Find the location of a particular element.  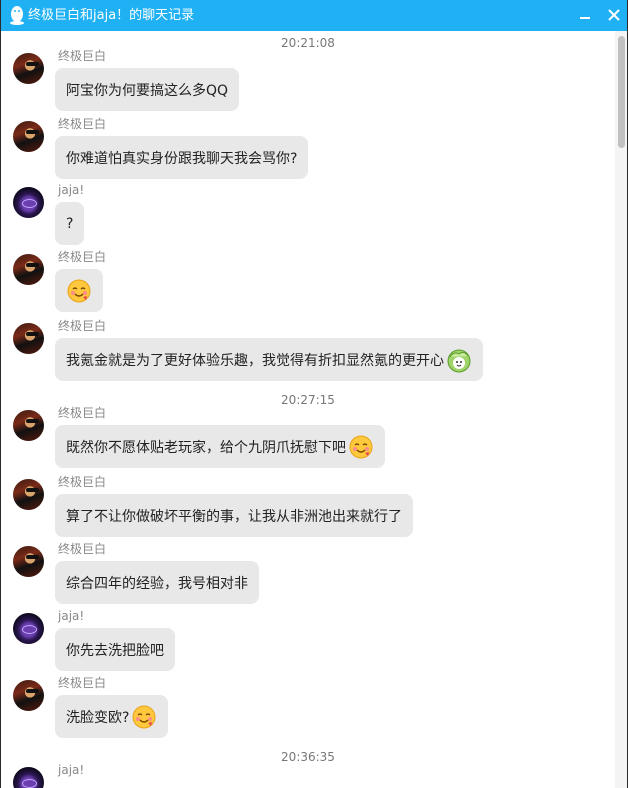

message-bubble: ? is located at coordinates (70, 223).